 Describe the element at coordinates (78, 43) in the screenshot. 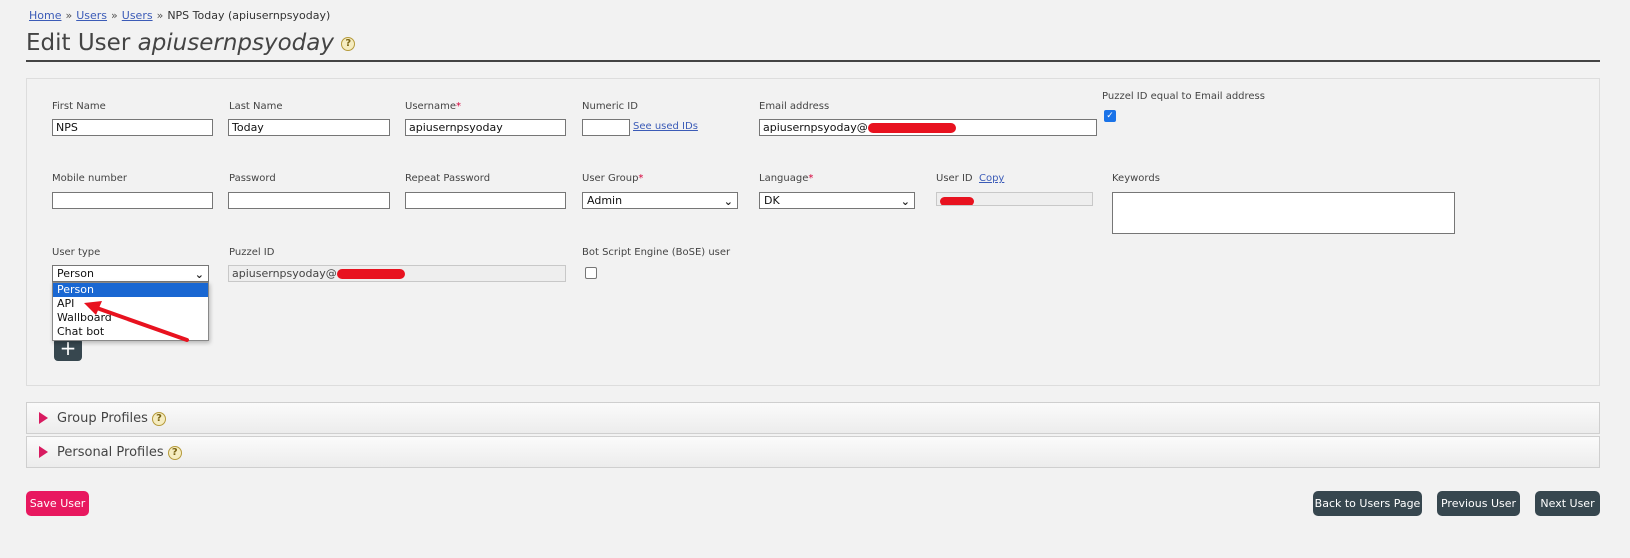

I see `page-title-prefix: Edit User` at that location.